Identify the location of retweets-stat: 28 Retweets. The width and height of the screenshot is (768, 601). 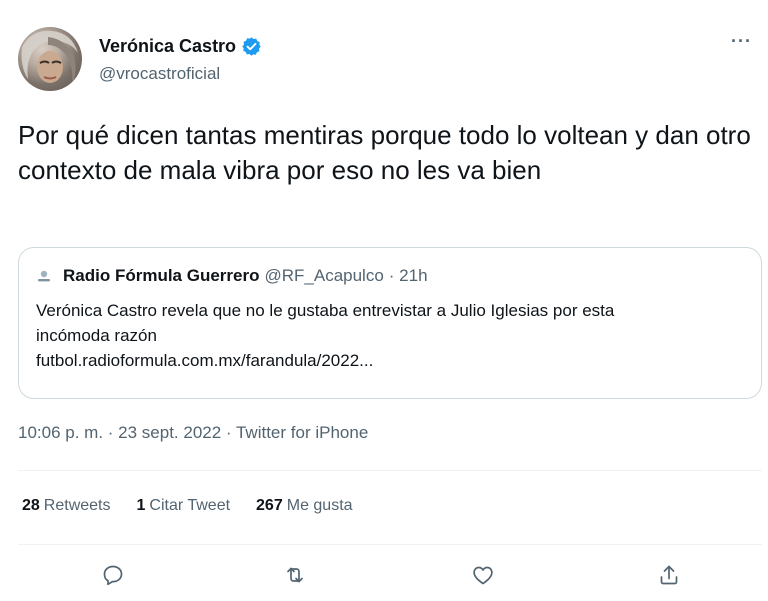
(66, 506).